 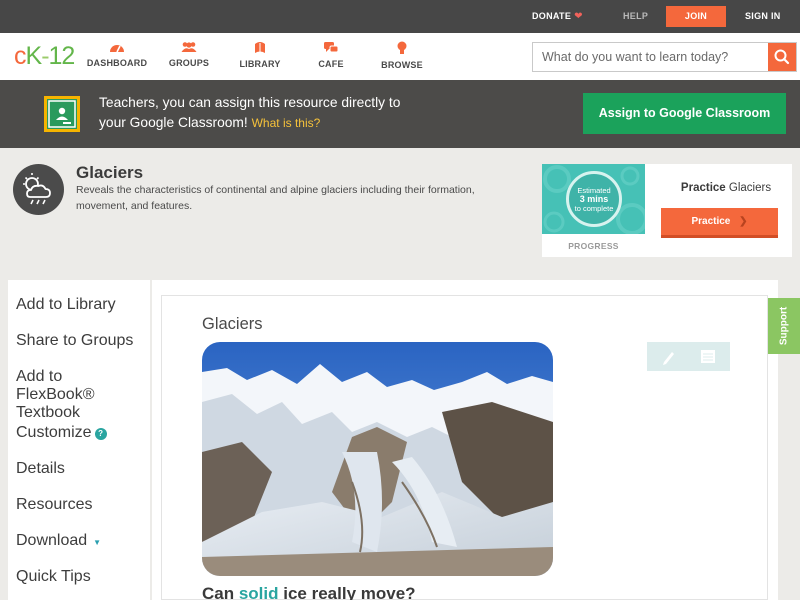 I want to click on share-to-groups-label: Share to Groups, so click(x=75, y=340).